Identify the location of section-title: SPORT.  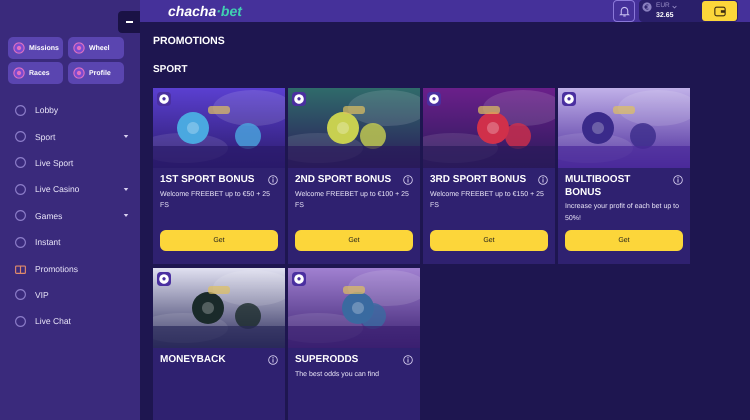
(170, 70).